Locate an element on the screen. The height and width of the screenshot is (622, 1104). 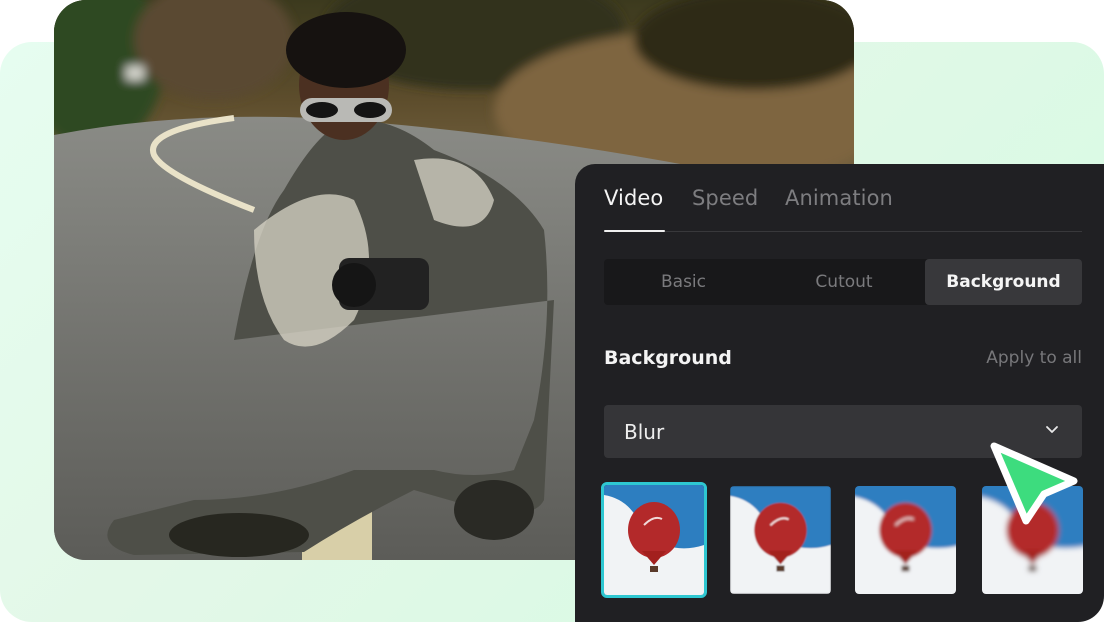
panel-tabs: Video Speed Animation is located at coordinates (843, 198).